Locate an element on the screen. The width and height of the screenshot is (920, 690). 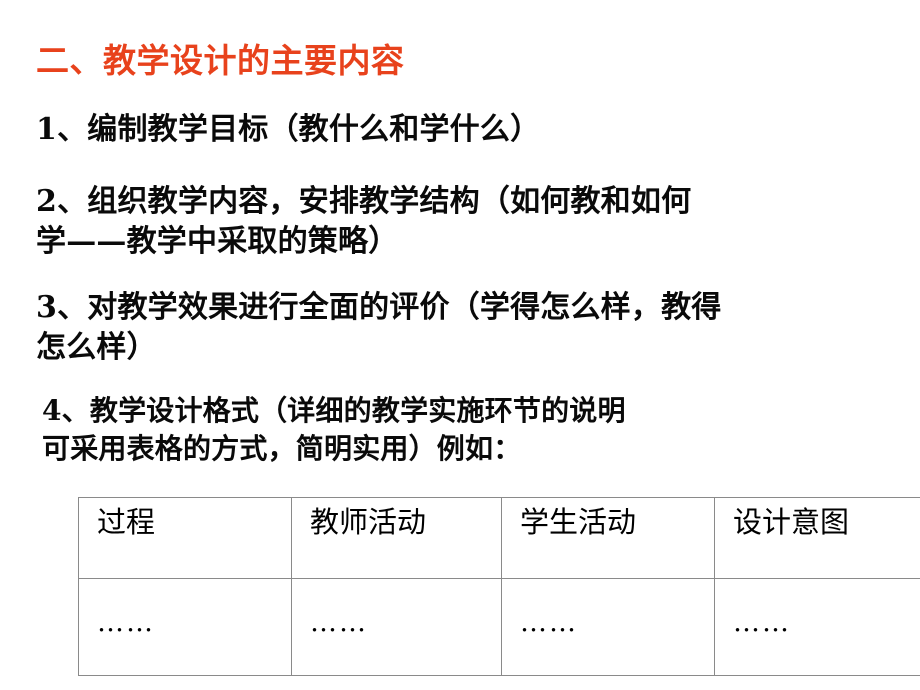
content-item-2: 2、组织教学内容，安排教学结构（如何教和如何 学——教学中采取的策略） is located at coordinates (476, 222).